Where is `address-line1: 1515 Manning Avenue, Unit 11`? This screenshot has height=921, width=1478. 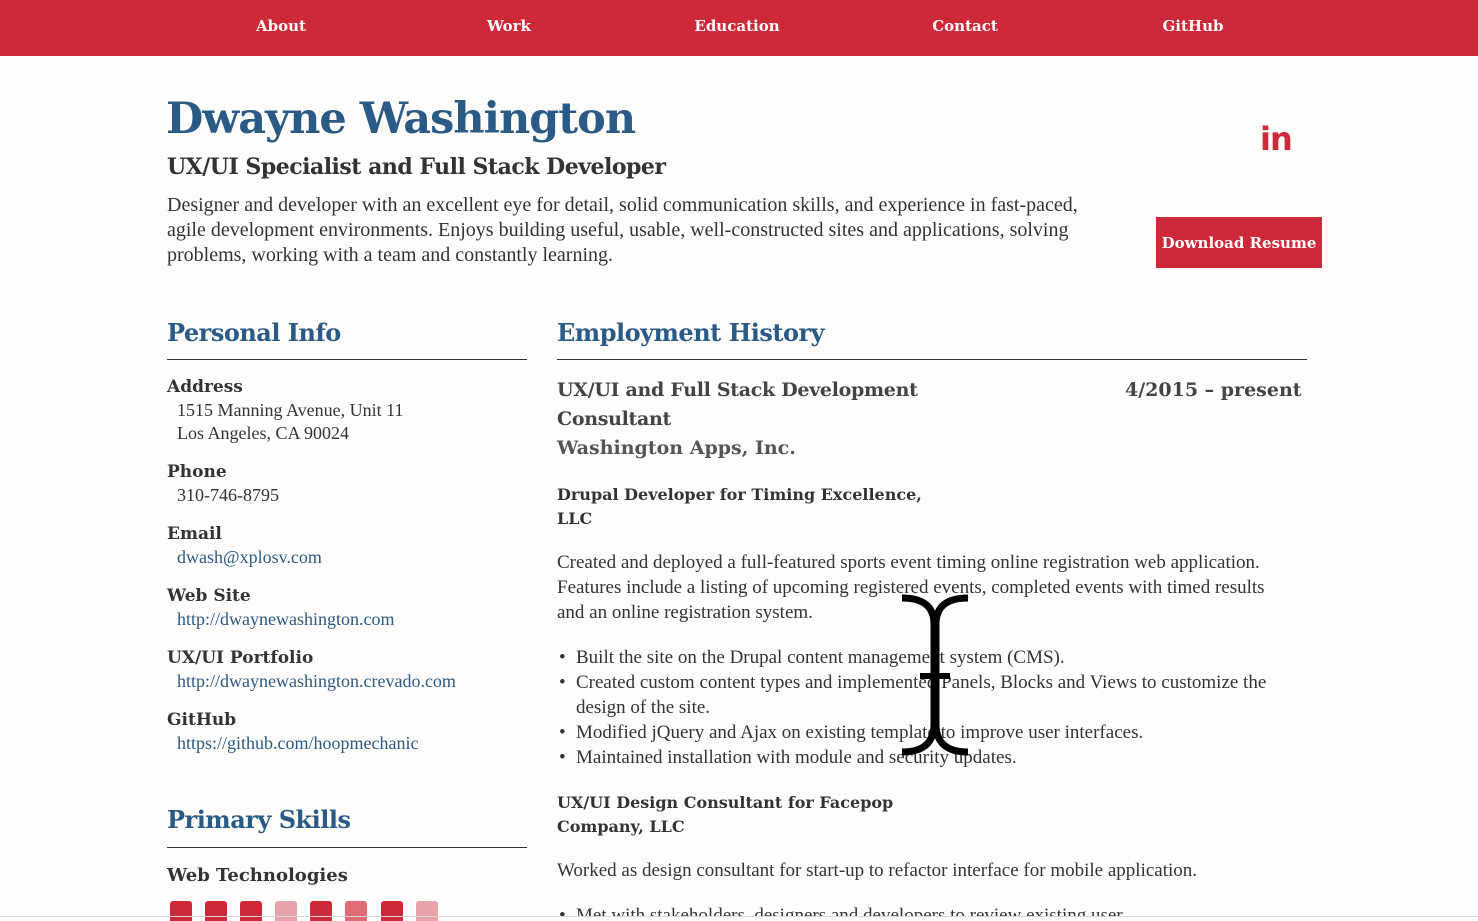
address-line1: 1515 Manning Avenue, Unit 11 is located at coordinates (290, 410).